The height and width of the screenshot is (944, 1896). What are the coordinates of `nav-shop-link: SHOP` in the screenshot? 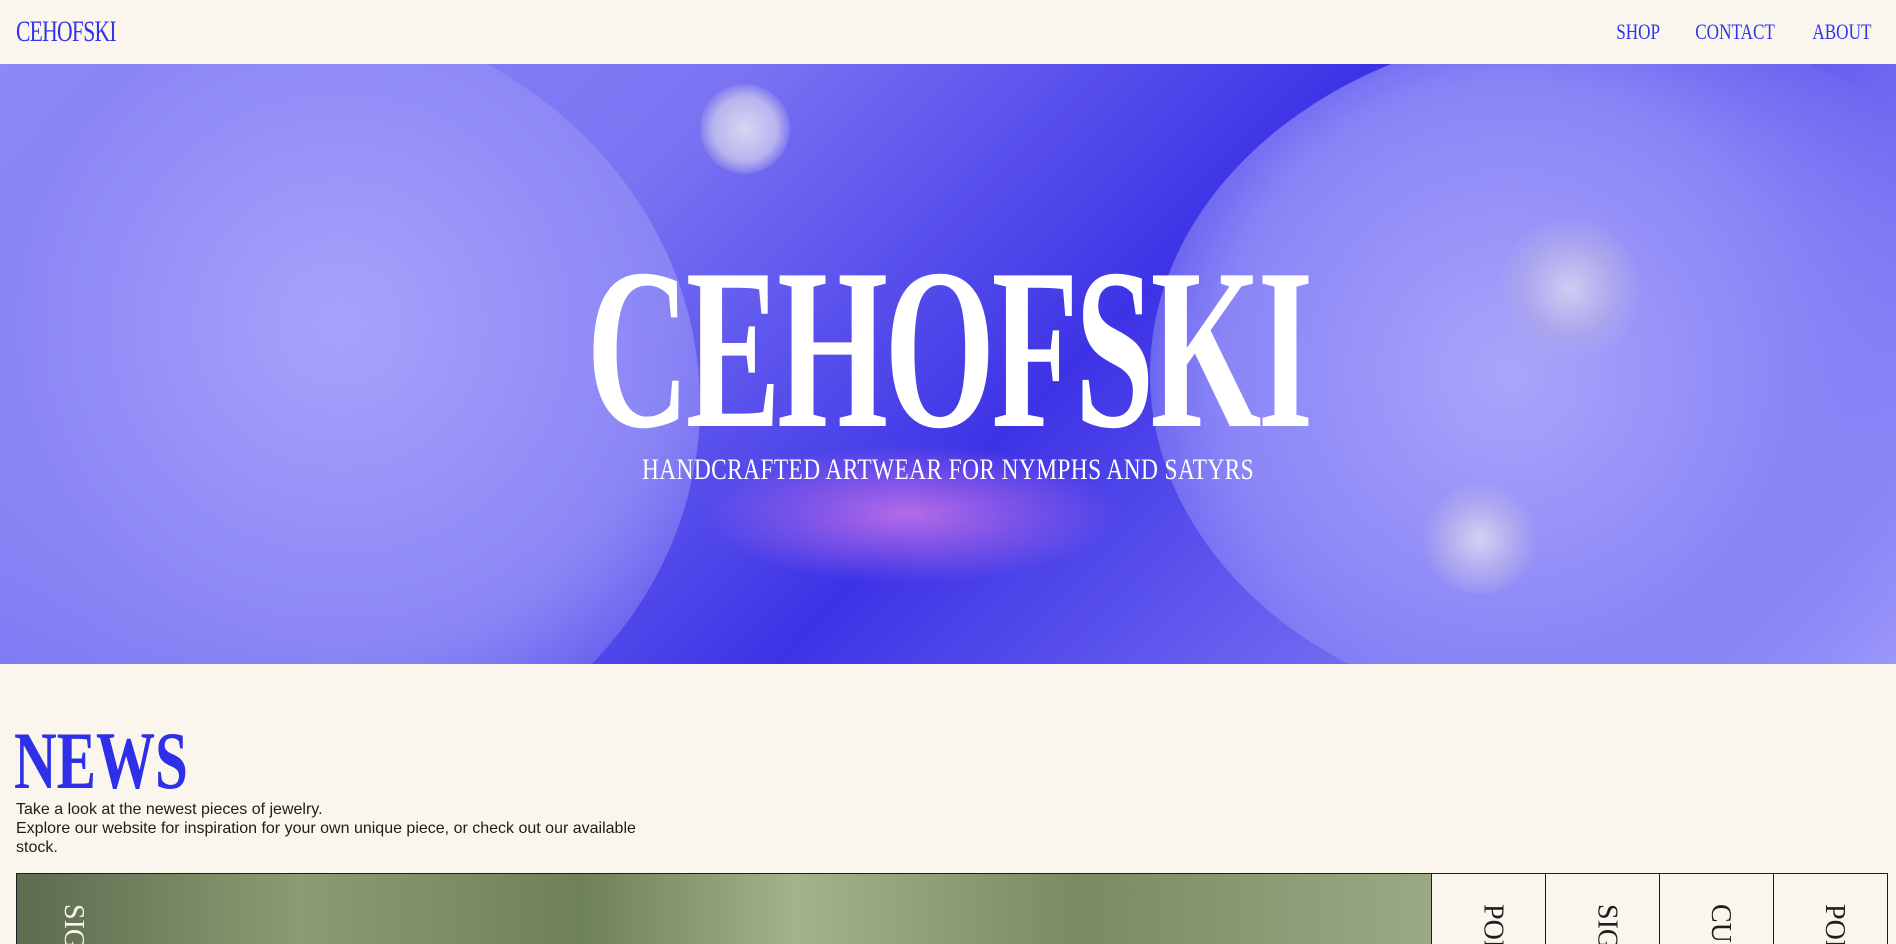 It's located at (1638, 32).